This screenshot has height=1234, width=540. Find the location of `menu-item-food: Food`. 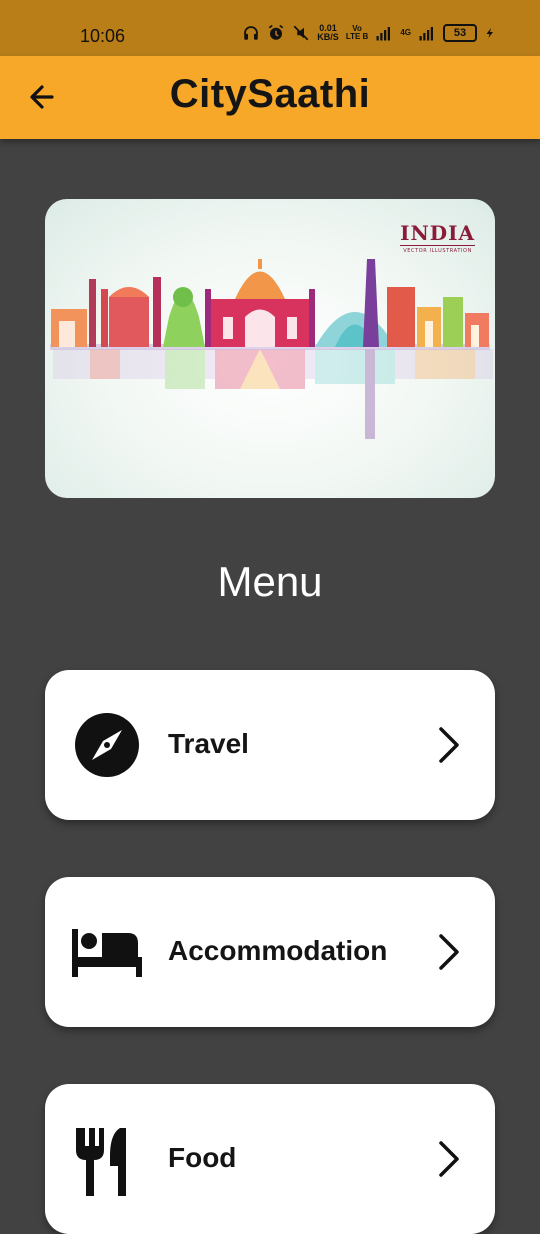

menu-item-food: Food is located at coordinates (270, 1159).